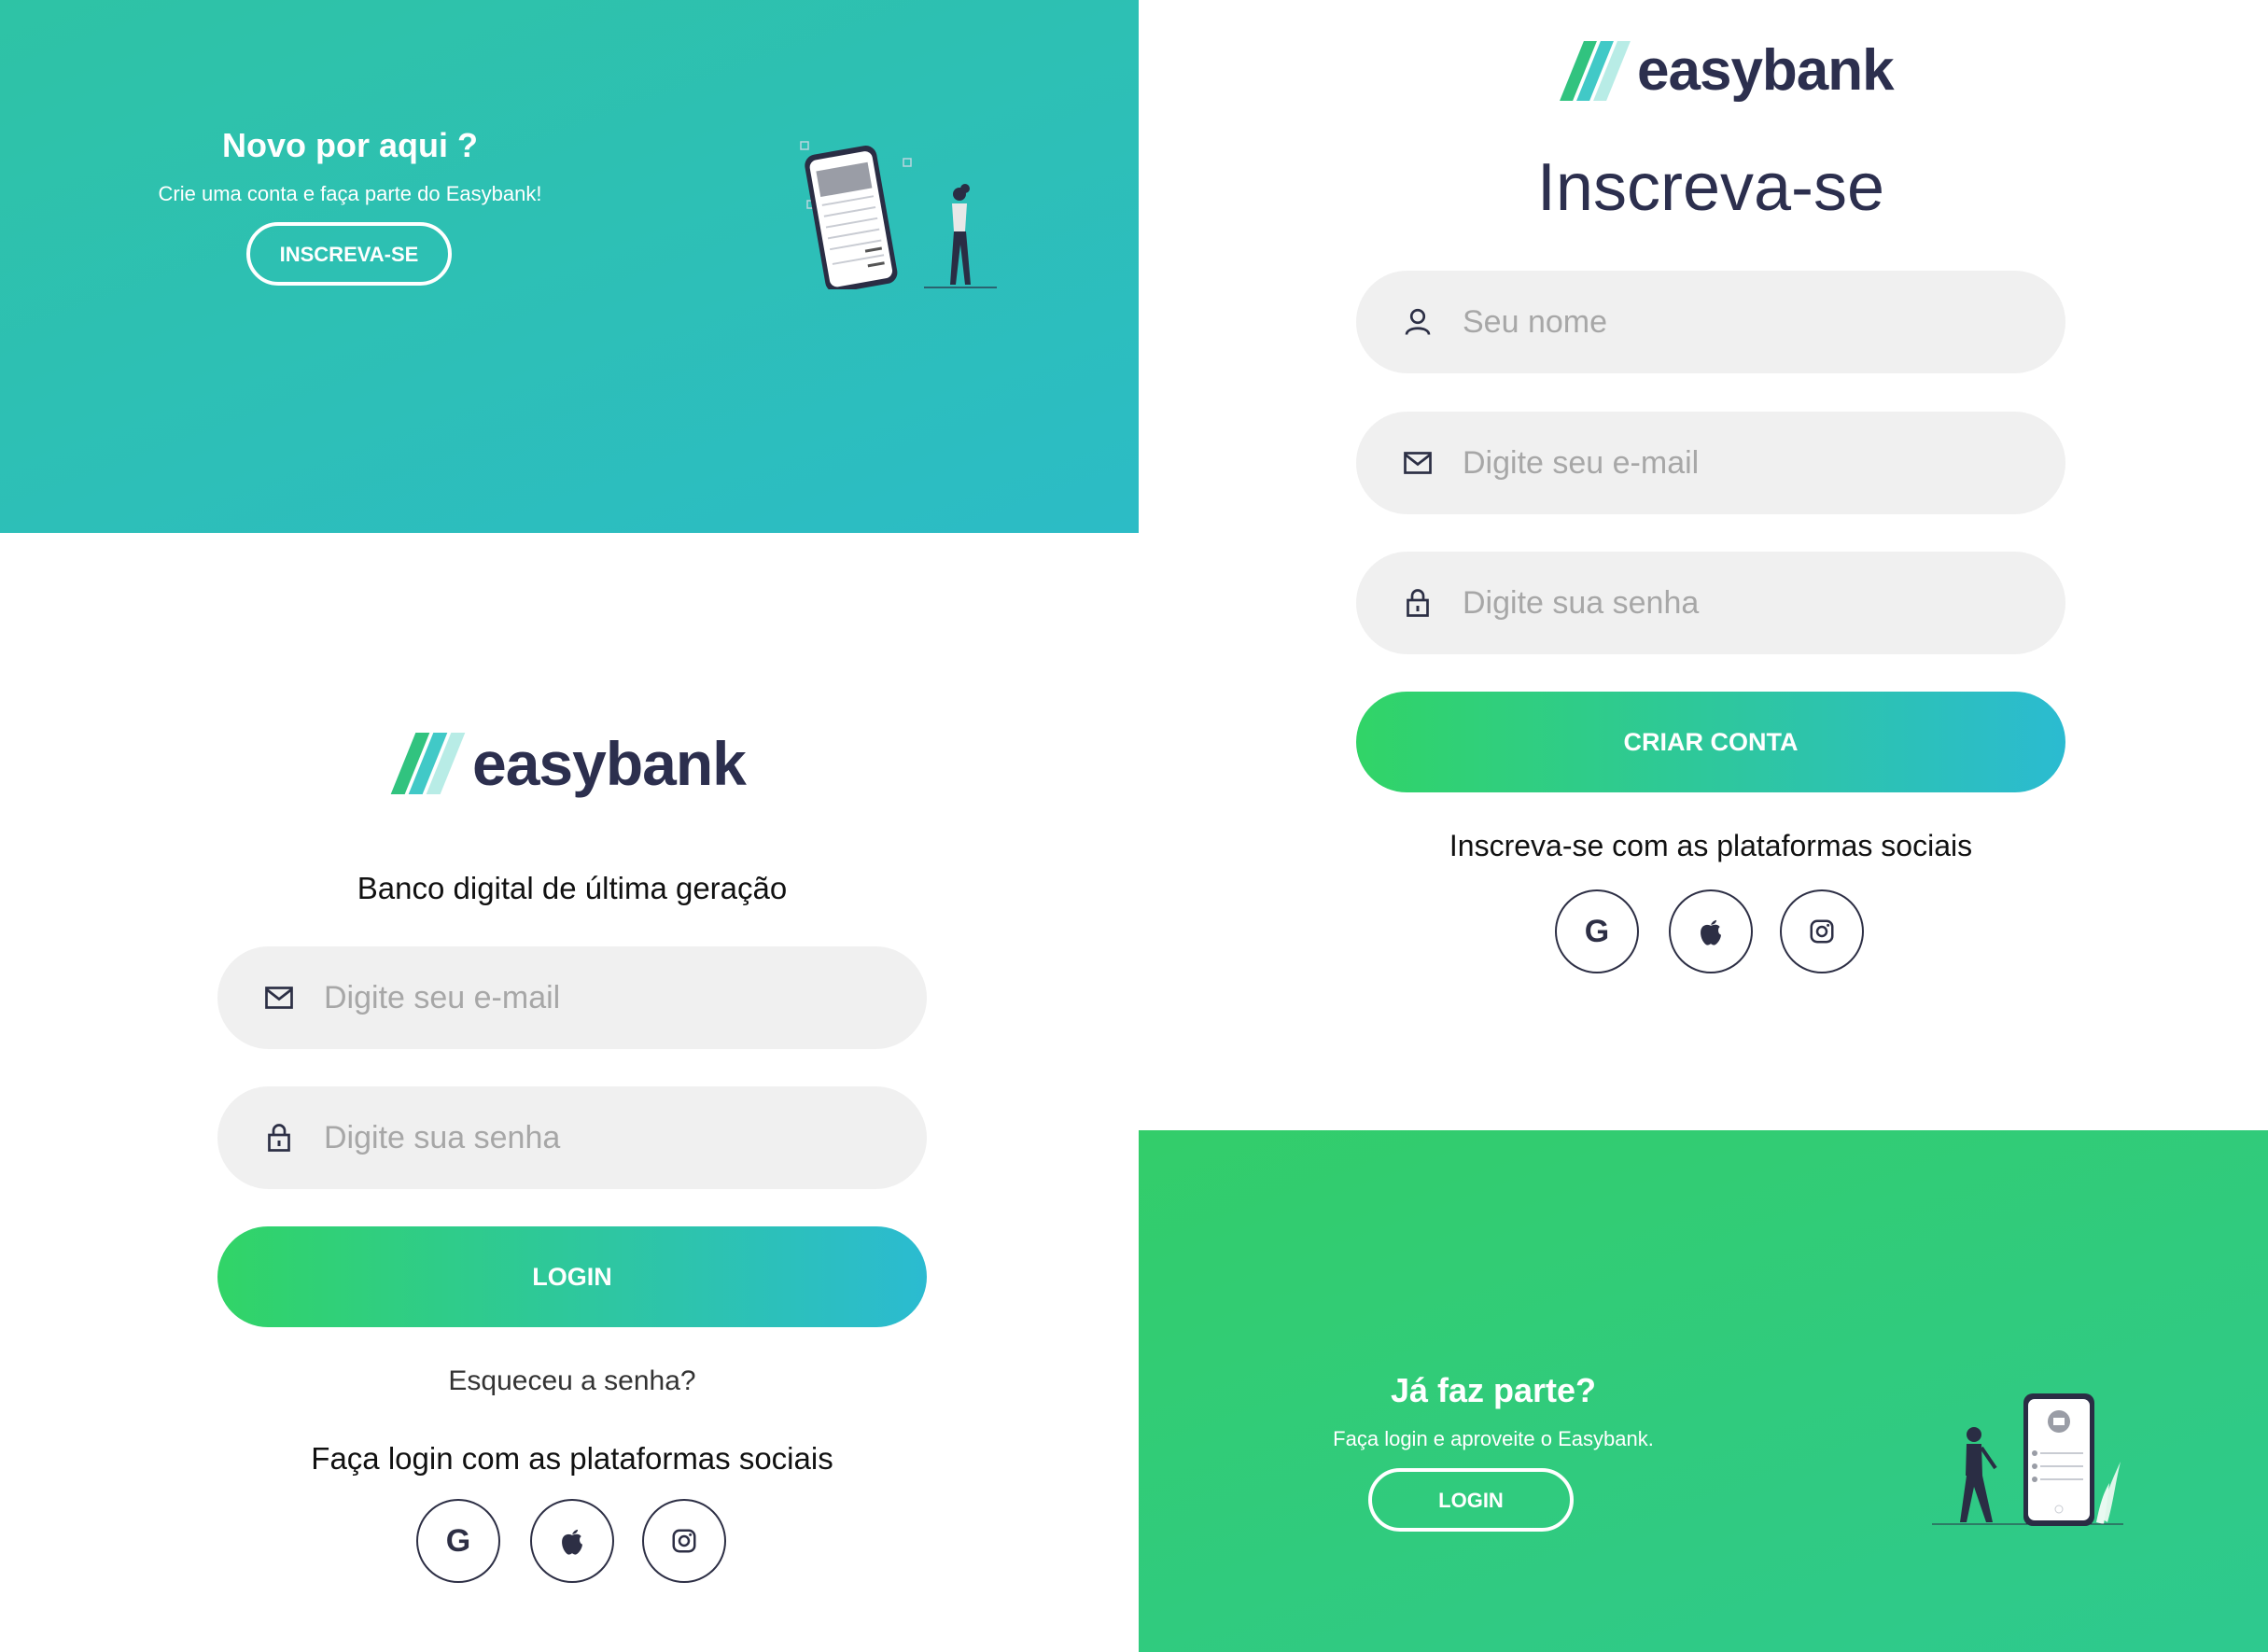 The image size is (2268, 1652). I want to click on promo-login-button: LOGIN, so click(1471, 1500).